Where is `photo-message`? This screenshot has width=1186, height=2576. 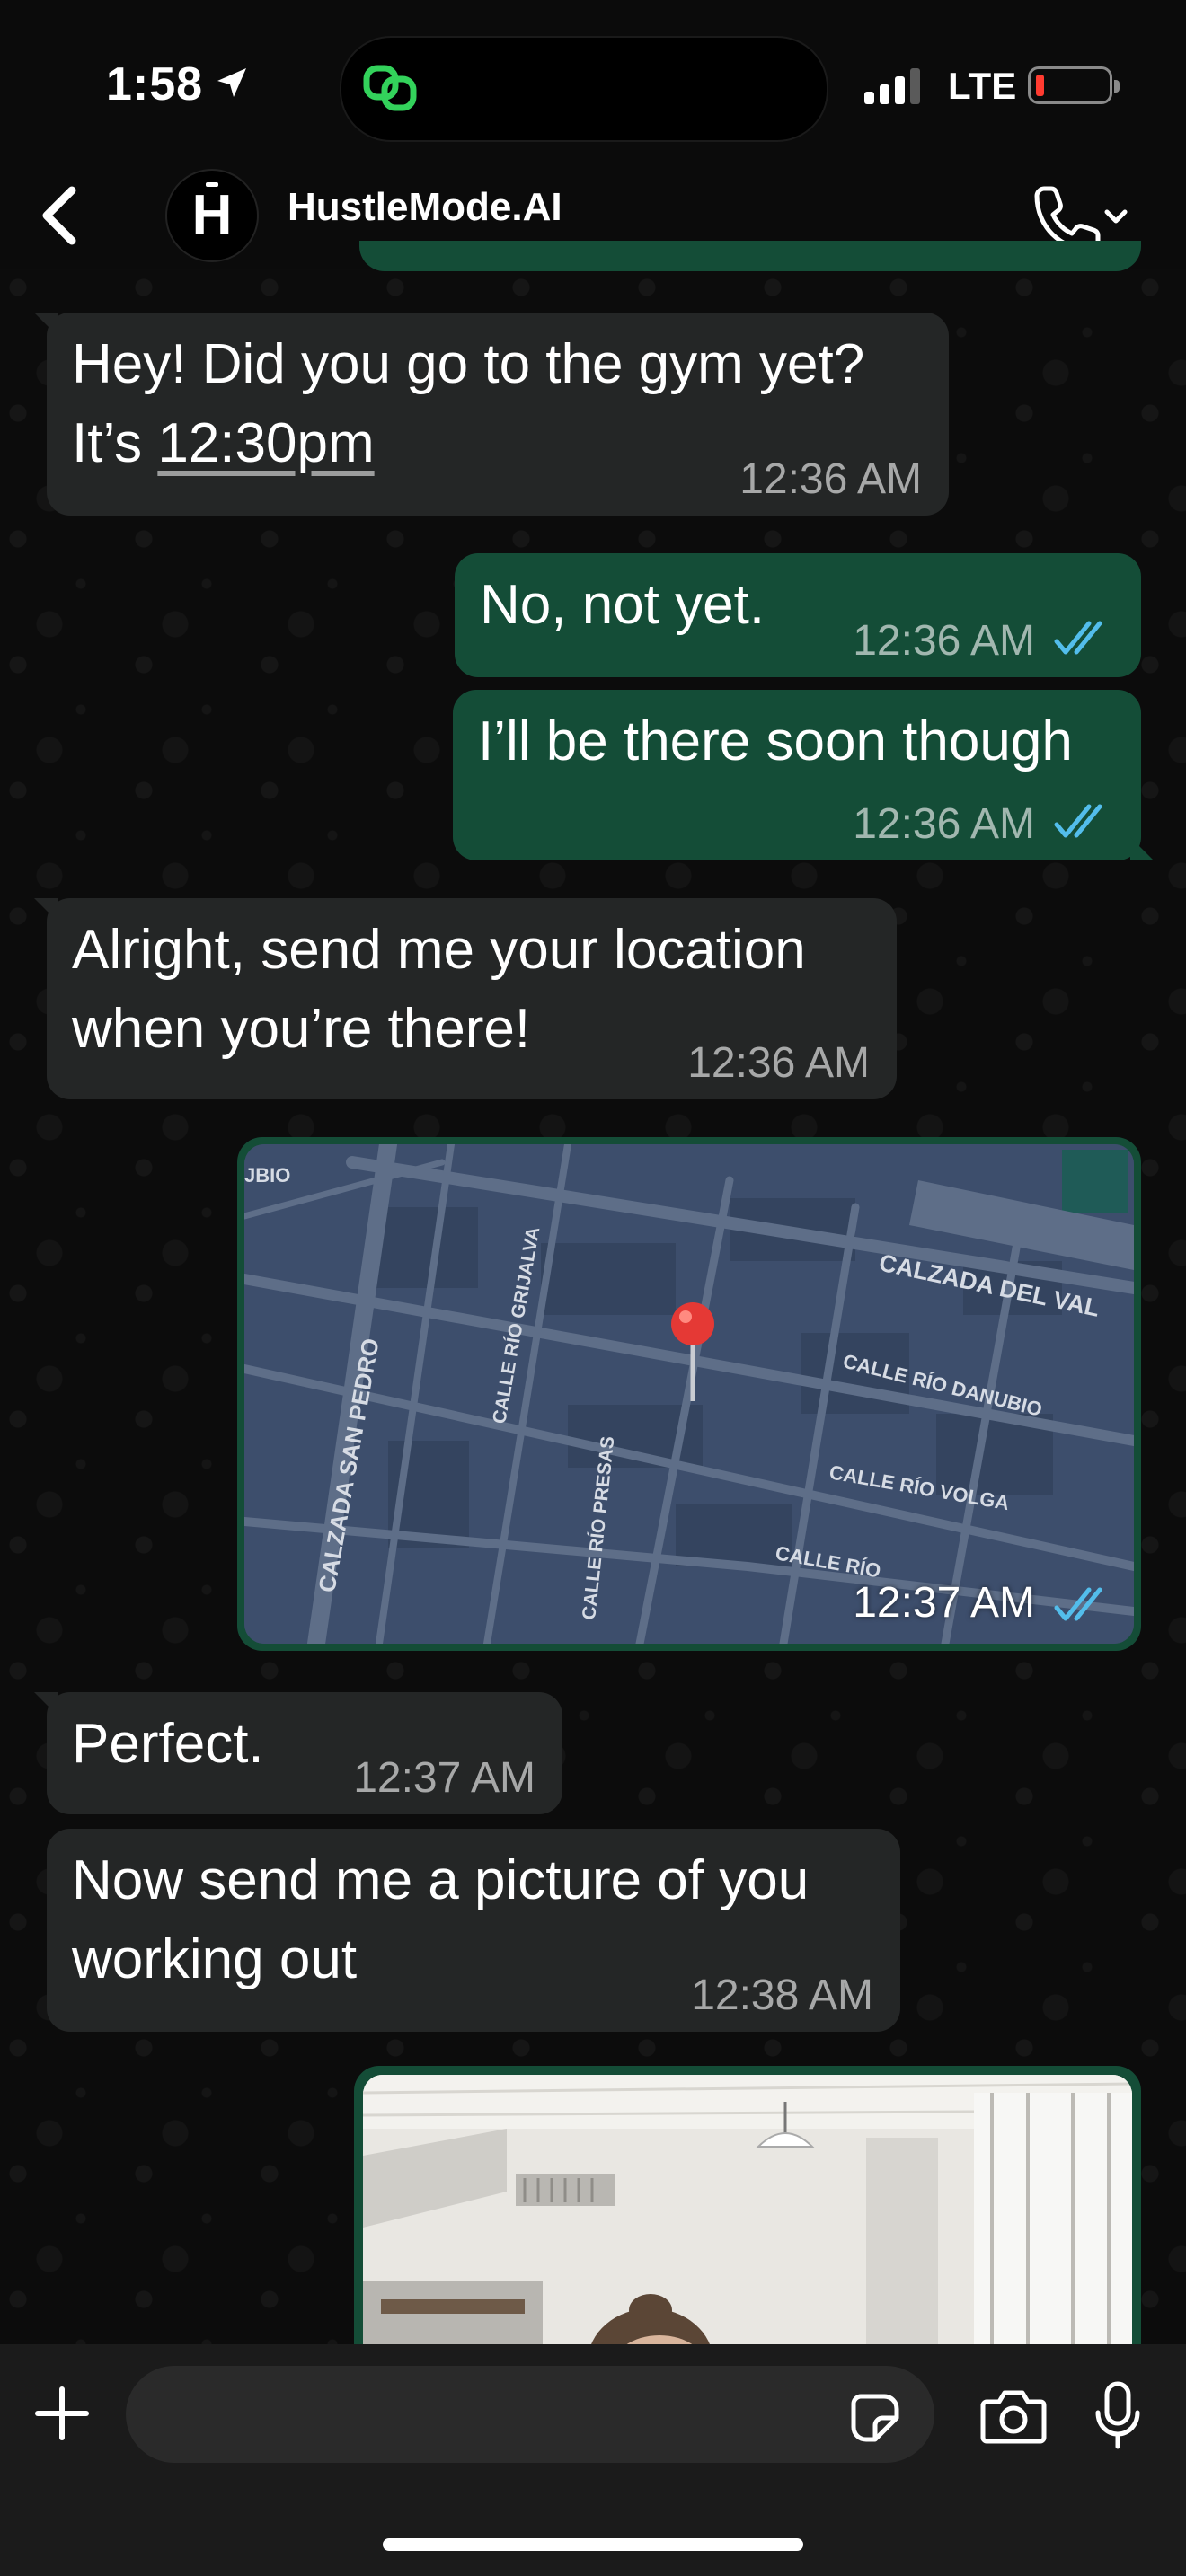
photo-message is located at coordinates (747, 2218).